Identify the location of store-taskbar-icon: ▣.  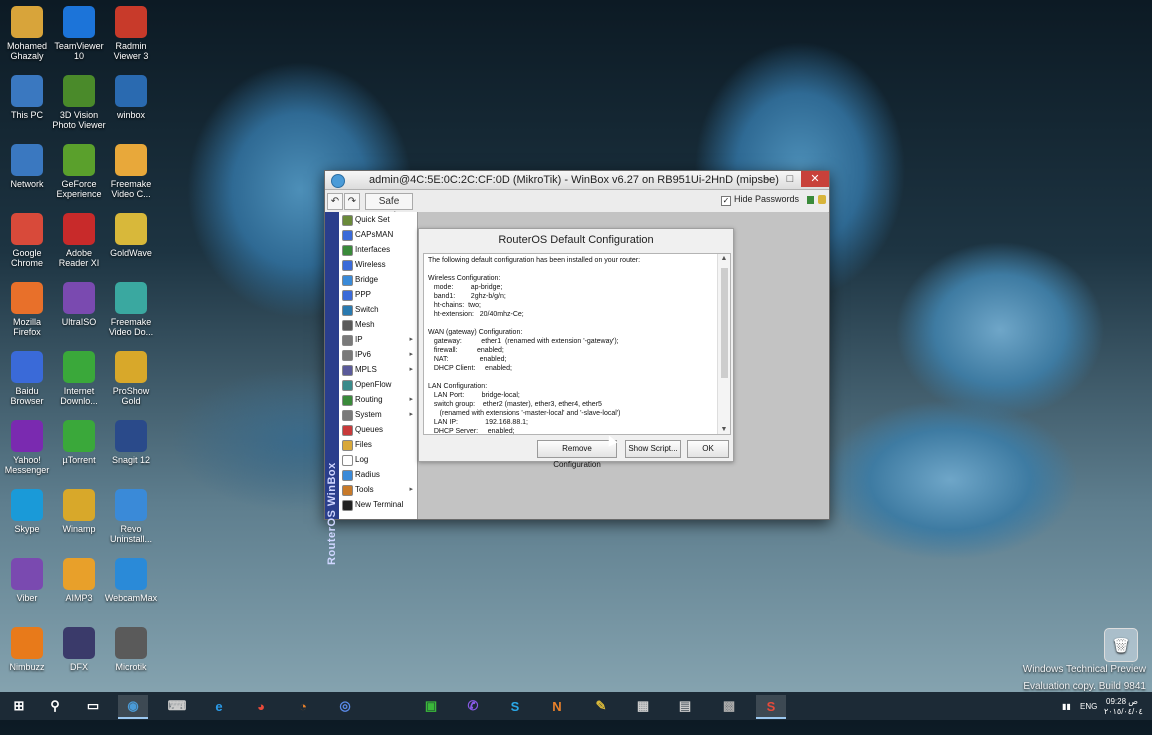
(431, 706).